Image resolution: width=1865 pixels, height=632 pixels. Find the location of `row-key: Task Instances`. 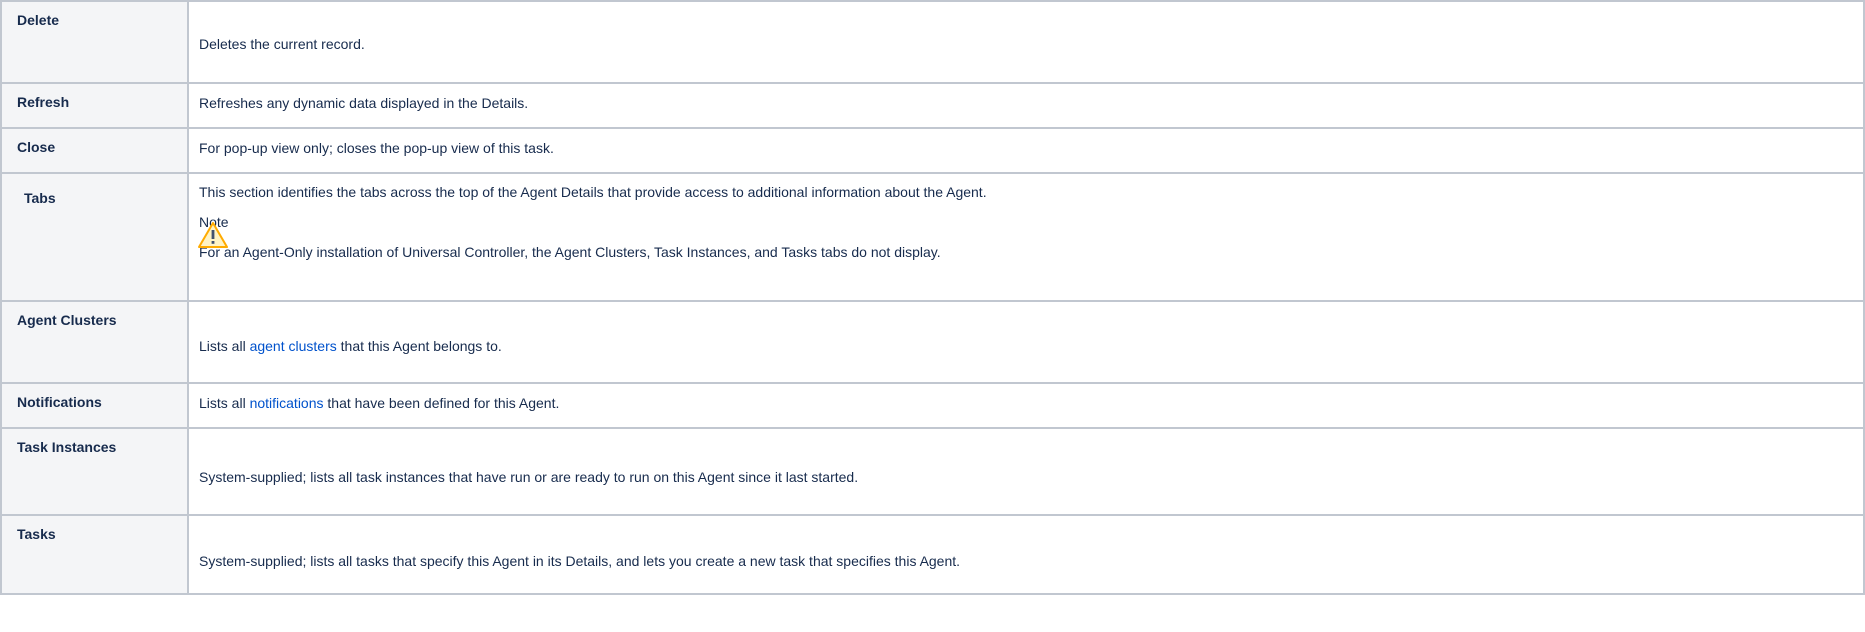

row-key: Task Instances is located at coordinates (94, 471).